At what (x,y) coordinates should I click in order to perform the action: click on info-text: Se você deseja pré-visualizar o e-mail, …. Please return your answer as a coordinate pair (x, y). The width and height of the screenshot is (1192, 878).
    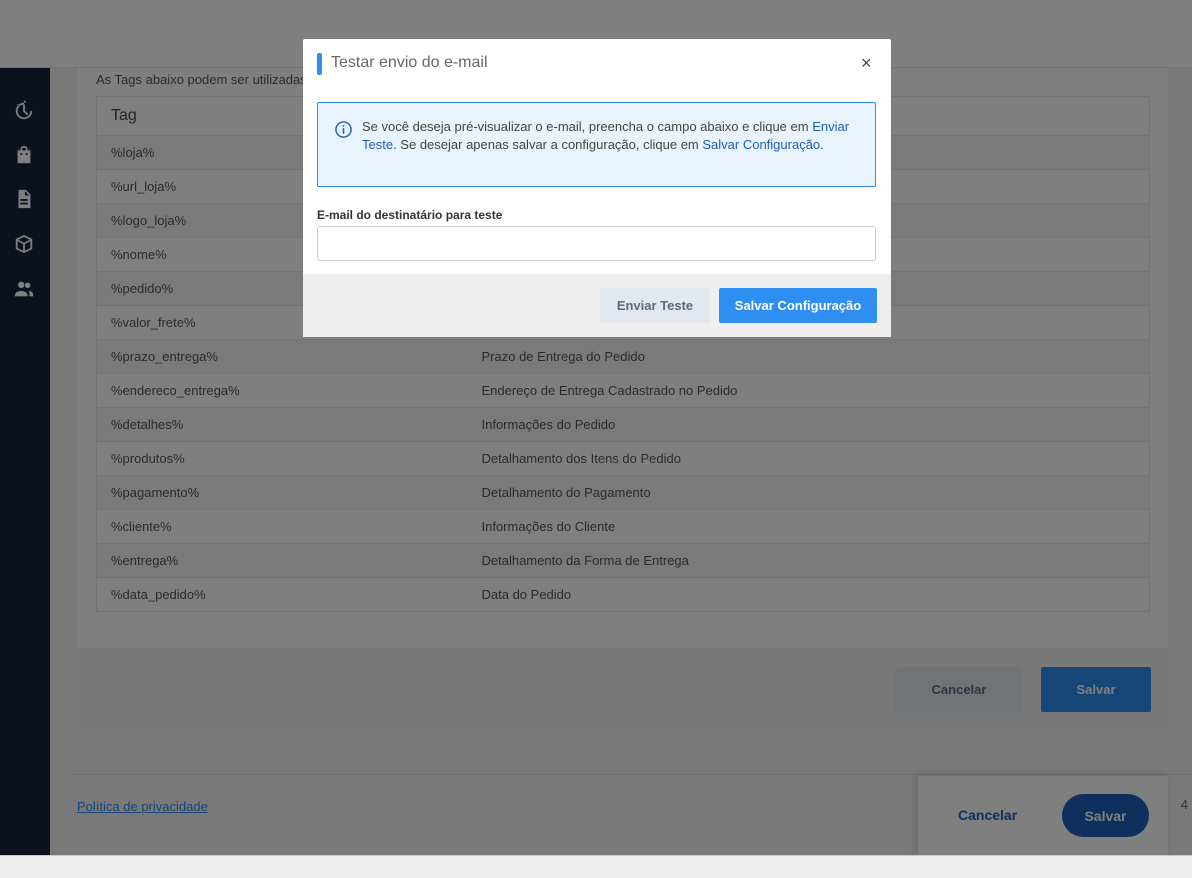
    Looking at the image, I should click on (612, 136).